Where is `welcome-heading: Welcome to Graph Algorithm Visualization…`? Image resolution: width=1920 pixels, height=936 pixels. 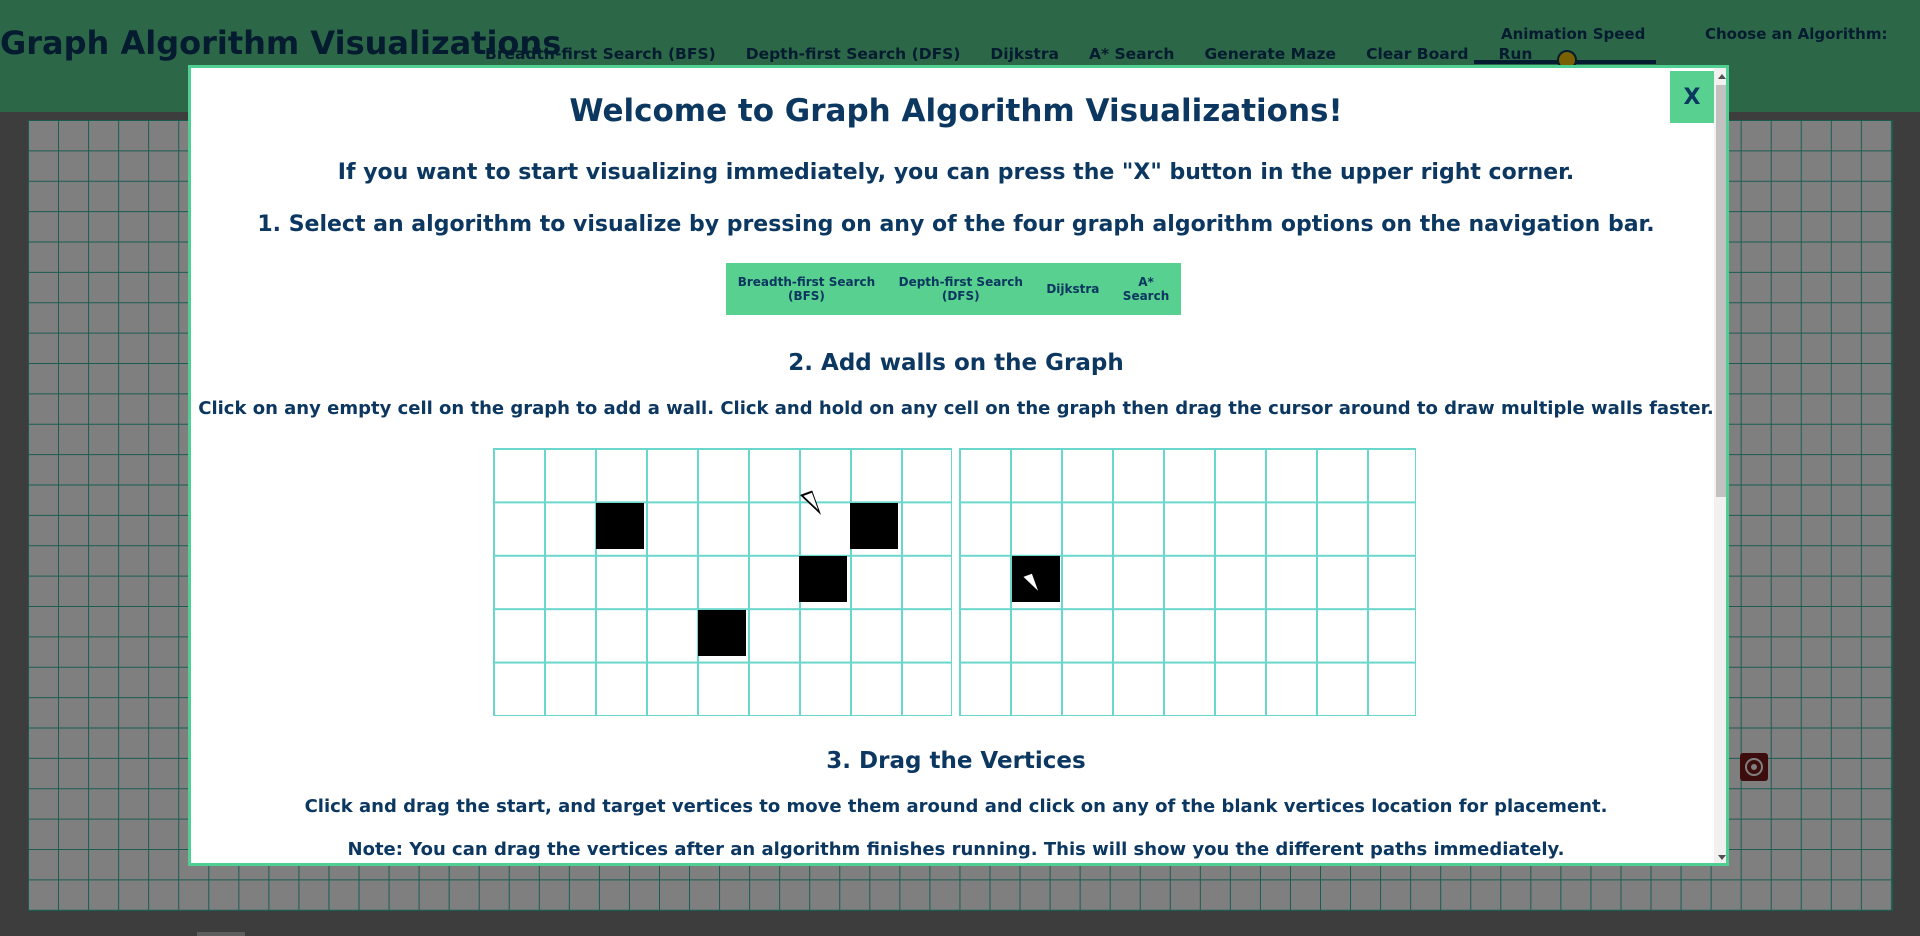
welcome-heading: Welcome to Graph Algorithm Visualization… is located at coordinates (956, 111).